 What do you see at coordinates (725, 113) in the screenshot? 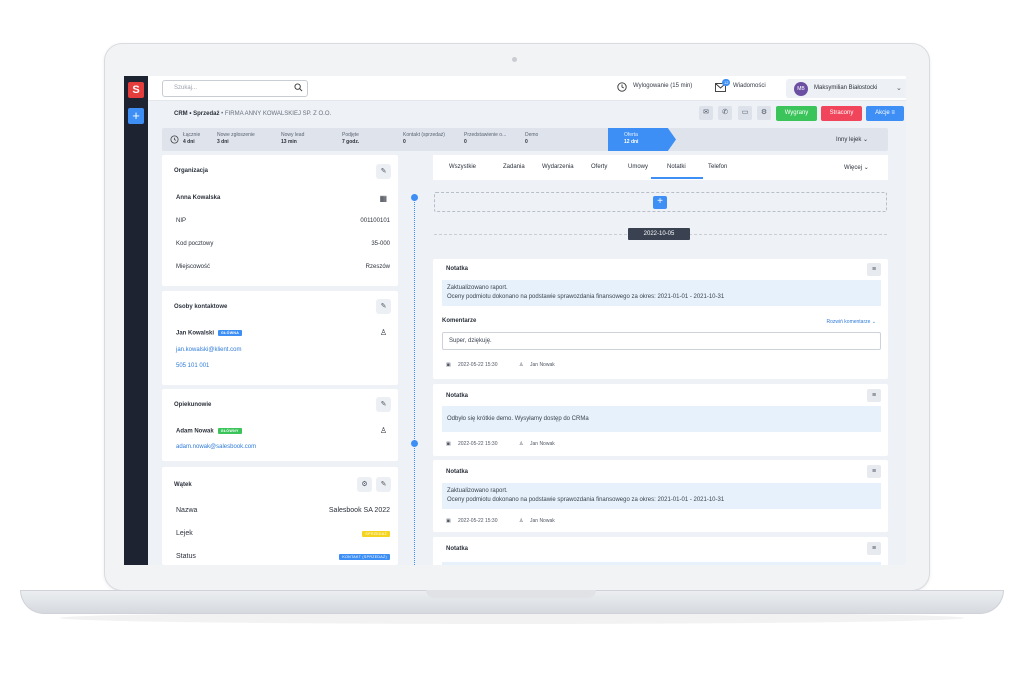
I see `phone-action-icon: ✆` at bounding box center [725, 113].